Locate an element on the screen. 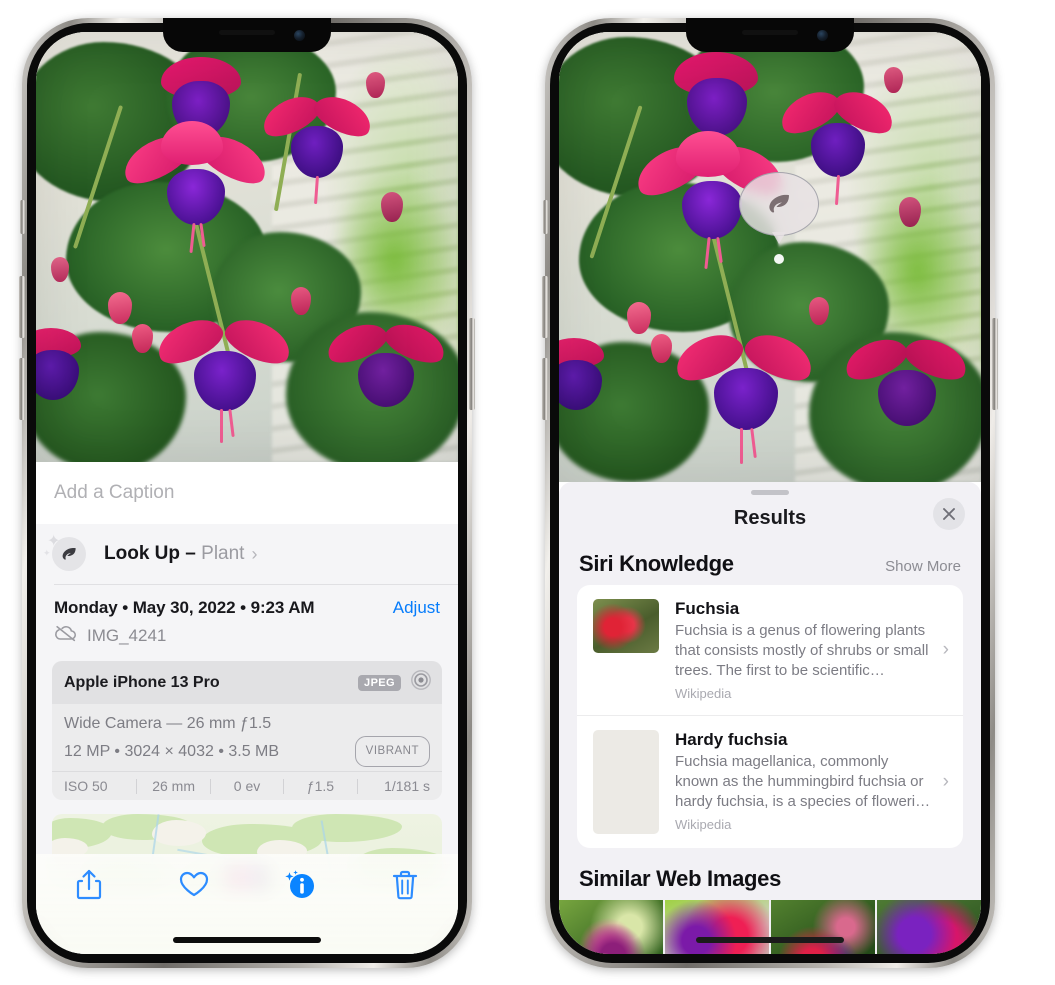 This screenshot has height=985, width=1055. specs-line: 12 MP • 3024 × 4032 • 3.5 MB VIBRANT is located at coordinates (247, 751).